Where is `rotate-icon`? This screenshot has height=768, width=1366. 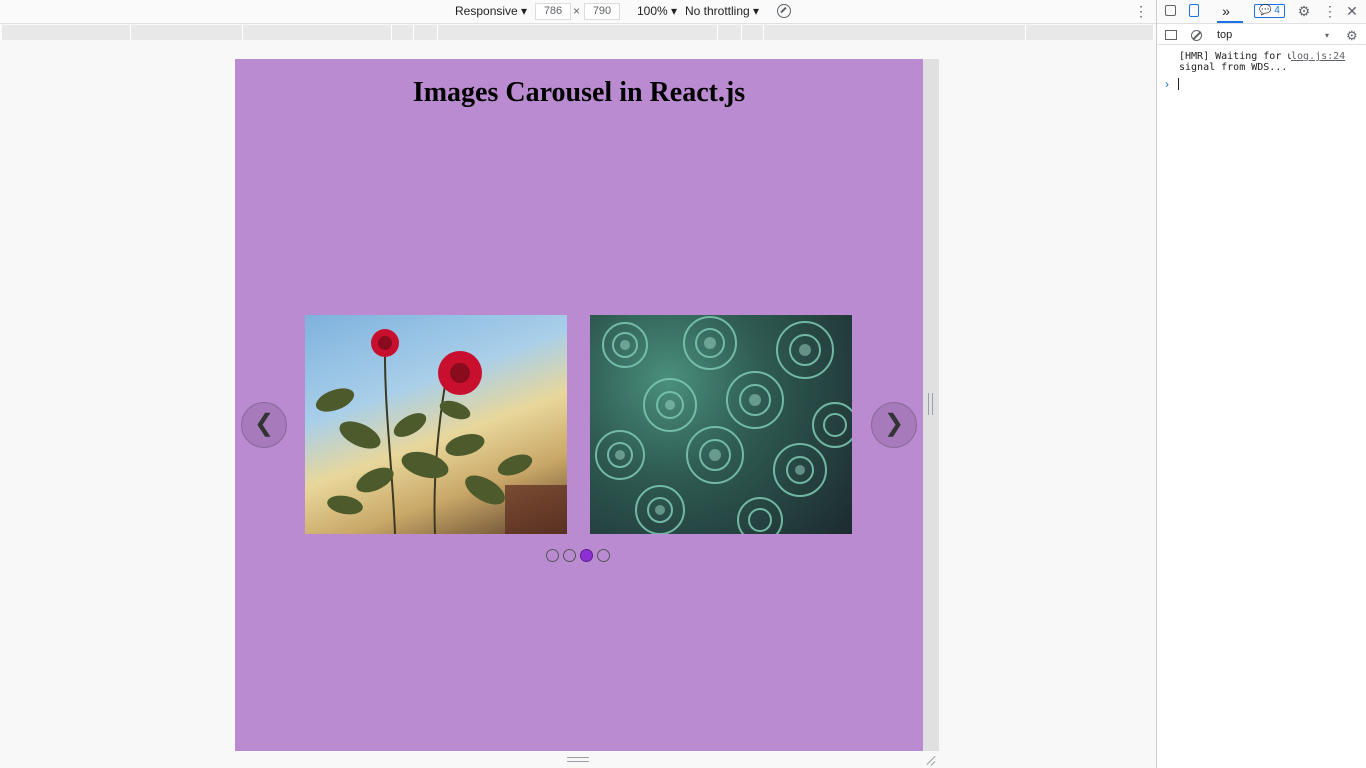
rotate-icon is located at coordinates (784, 11).